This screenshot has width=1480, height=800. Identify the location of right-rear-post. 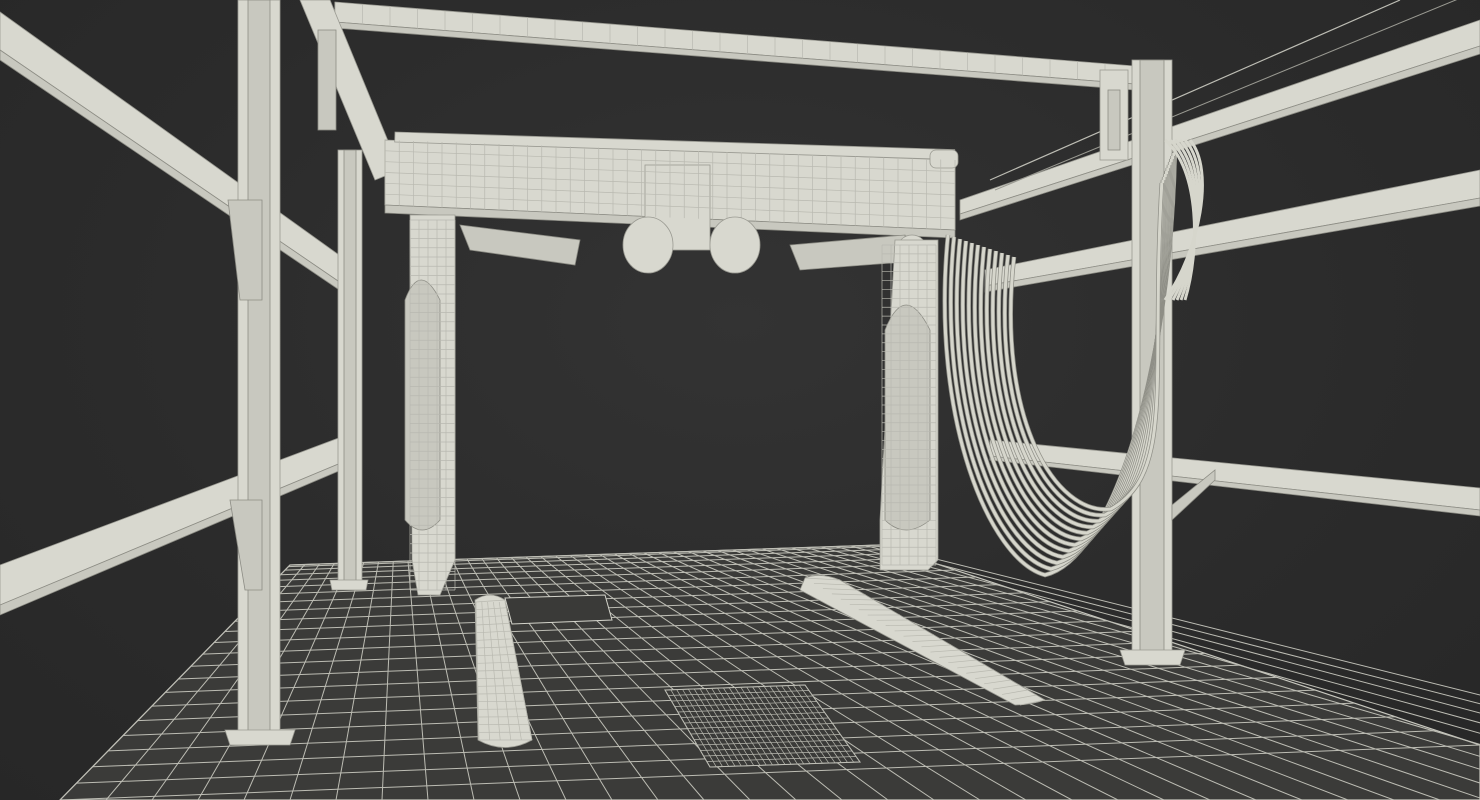
(1114, 115).